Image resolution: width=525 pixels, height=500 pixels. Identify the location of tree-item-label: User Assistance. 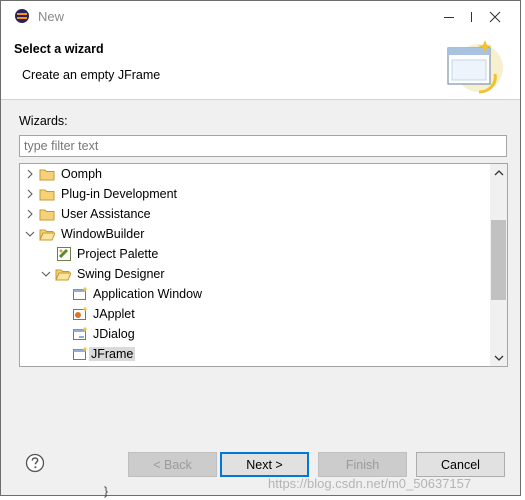
(106, 214).